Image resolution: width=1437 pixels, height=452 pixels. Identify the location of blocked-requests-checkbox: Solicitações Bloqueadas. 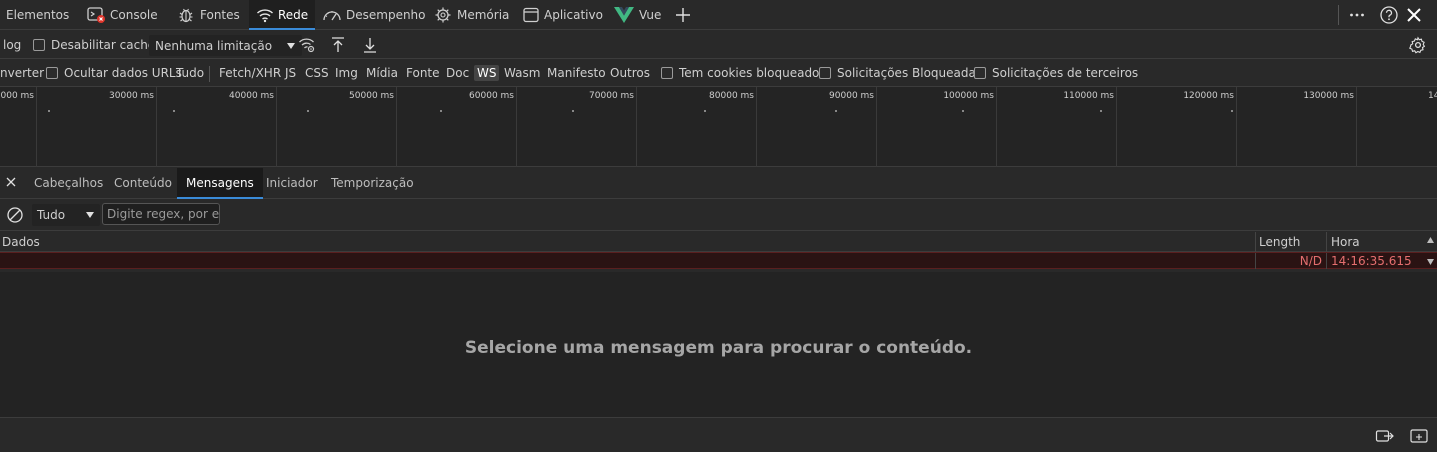
(900, 73).